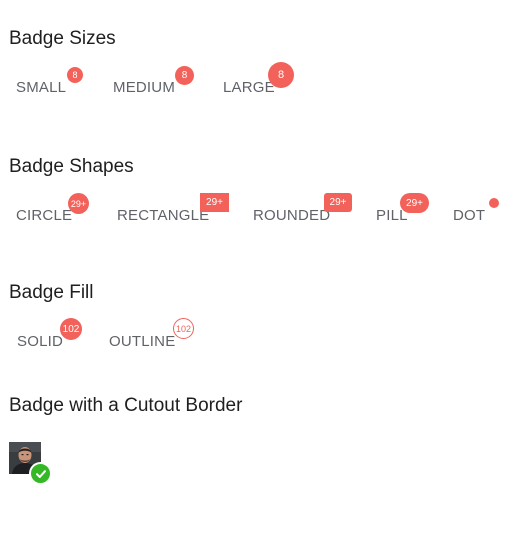 Image resolution: width=509 pixels, height=544 pixels. What do you see at coordinates (184, 75) in the screenshot?
I see `size-medium-badge: 8` at bounding box center [184, 75].